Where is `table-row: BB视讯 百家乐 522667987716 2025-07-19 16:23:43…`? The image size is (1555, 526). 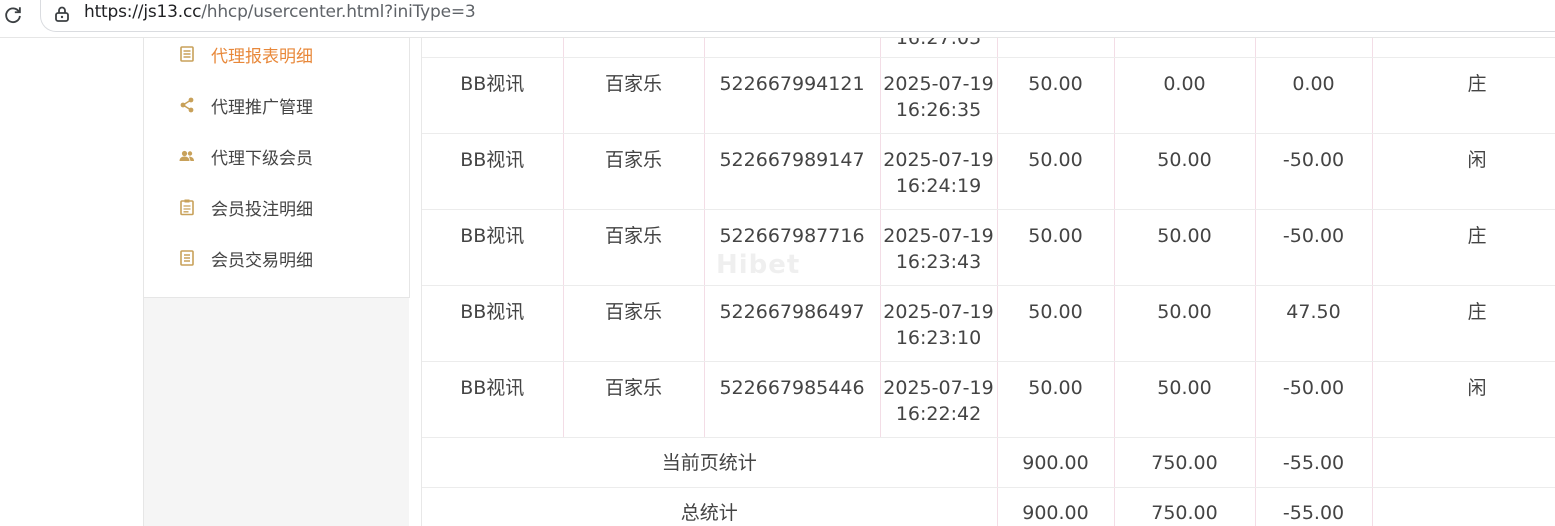
table-row: BB视讯 百家乐 522667987716 2025-07-19 16:23:43… is located at coordinates (988, 247).